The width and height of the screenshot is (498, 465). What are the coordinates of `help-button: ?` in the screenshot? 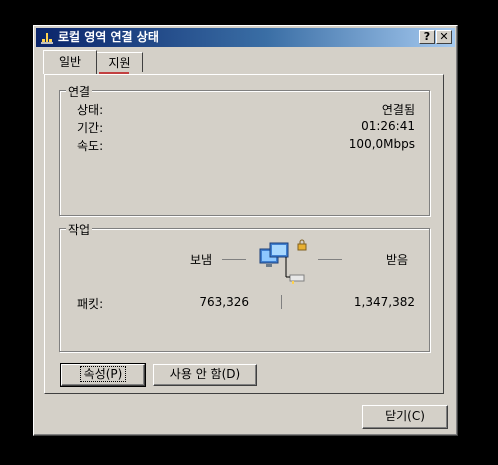 It's located at (427, 37).